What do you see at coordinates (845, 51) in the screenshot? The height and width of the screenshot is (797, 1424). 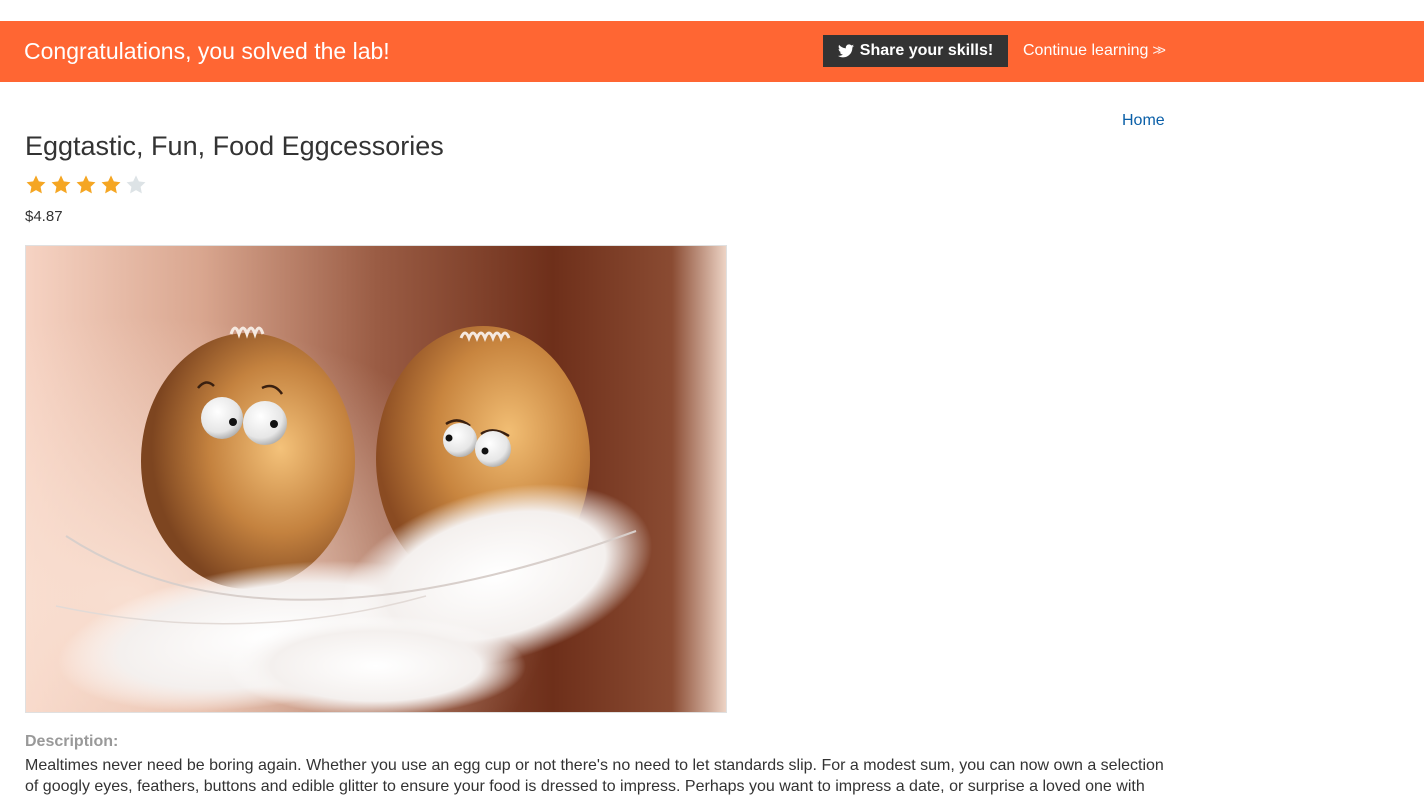 I see `twitter-icon` at bounding box center [845, 51].